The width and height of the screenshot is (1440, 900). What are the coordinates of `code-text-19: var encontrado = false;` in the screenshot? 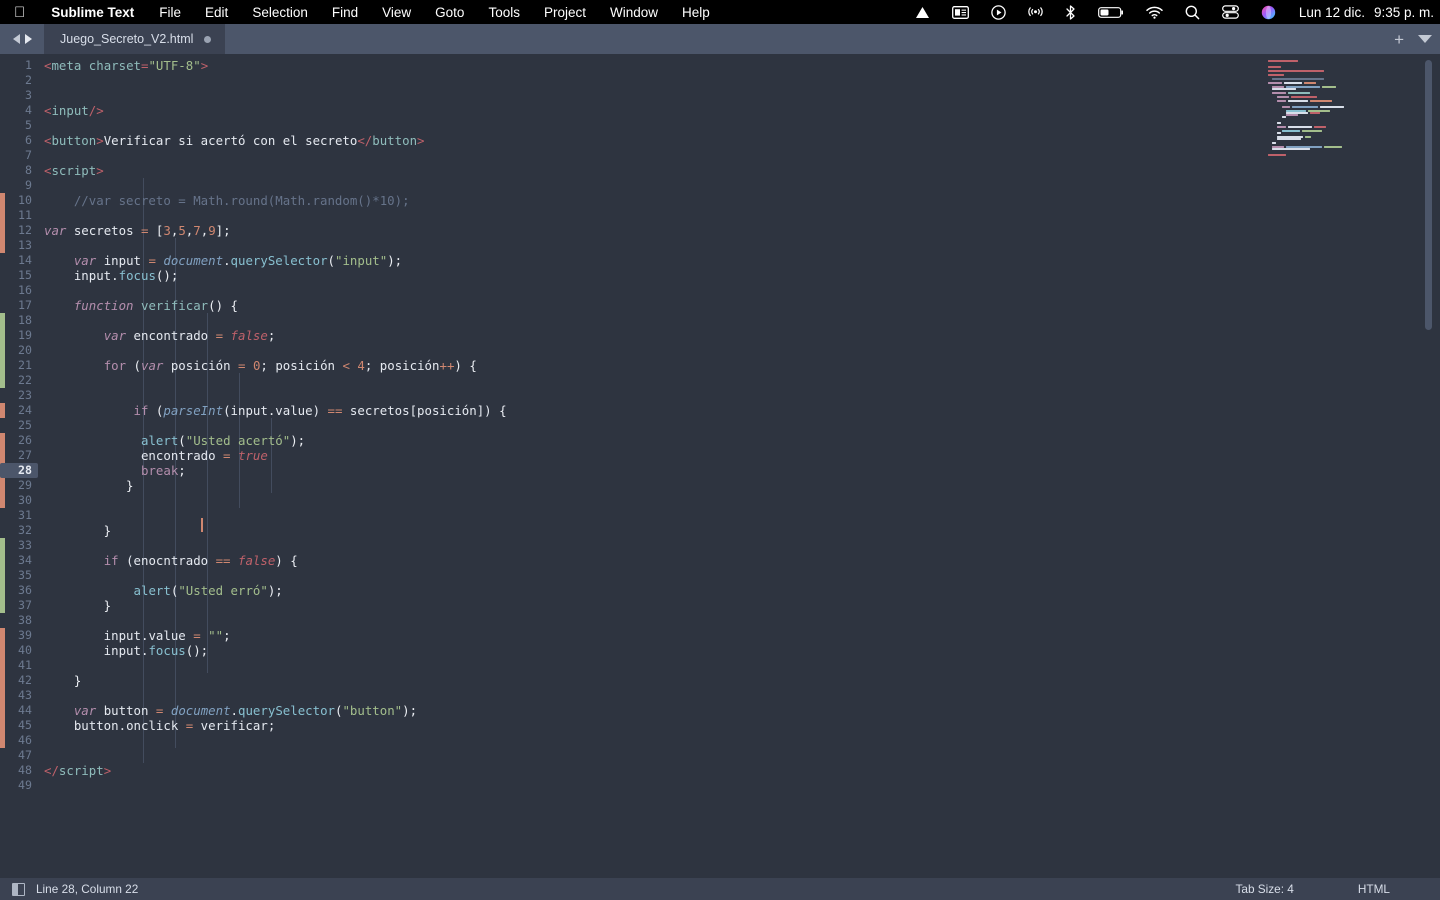 It's located at (189, 335).